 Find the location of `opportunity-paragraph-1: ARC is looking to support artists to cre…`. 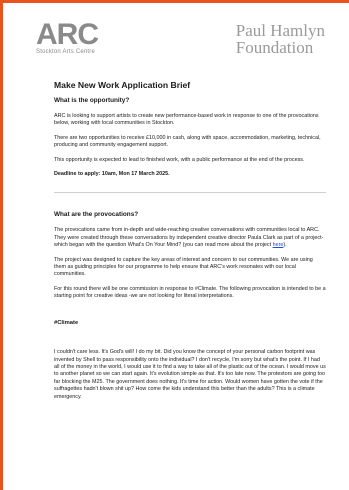

opportunity-paragraph-1: ARC is looking to support artists to cre… is located at coordinates (186, 120).